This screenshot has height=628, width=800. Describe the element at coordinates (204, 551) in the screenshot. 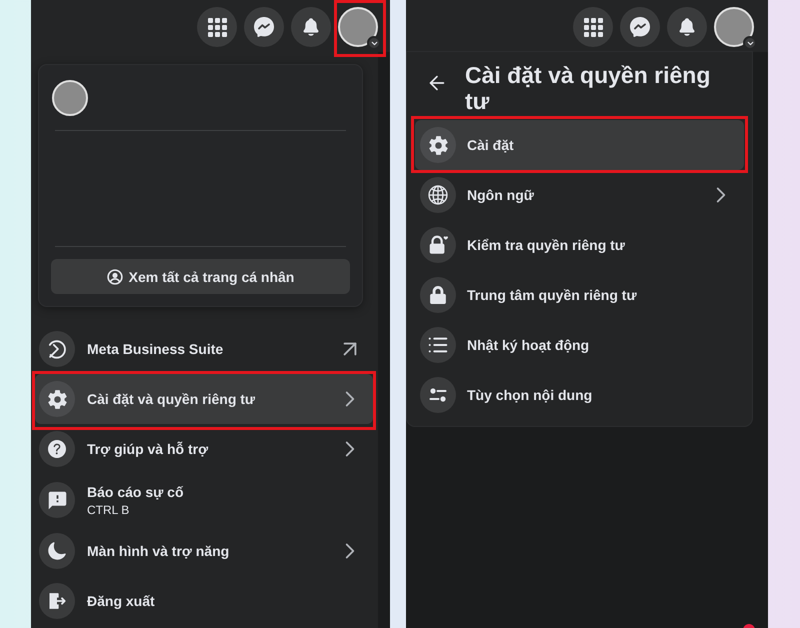

I see `menu-item: Màn hình và trợ năng` at that location.